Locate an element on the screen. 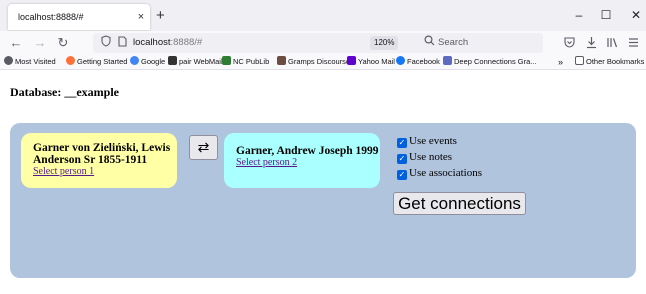  use-events-checkbox: ✓ is located at coordinates (402, 143).